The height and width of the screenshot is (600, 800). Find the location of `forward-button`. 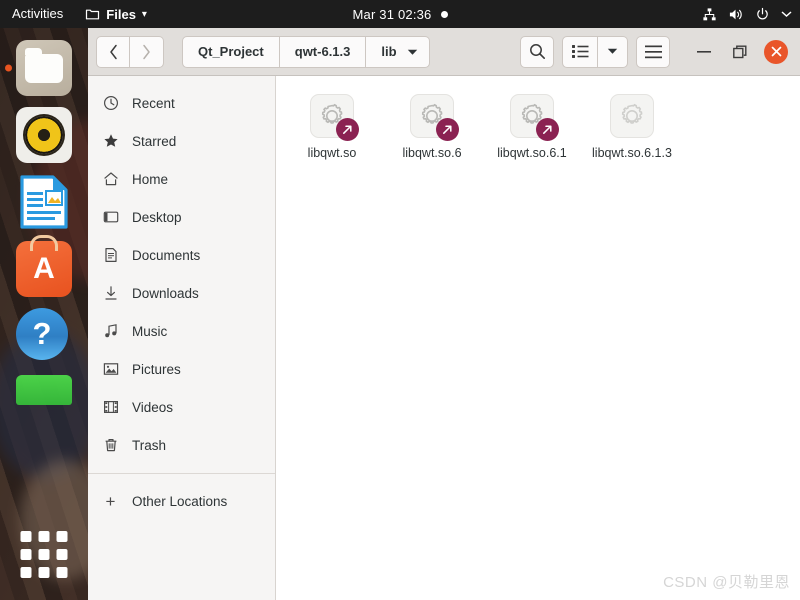

forward-button is located at coordinates (147, 51).